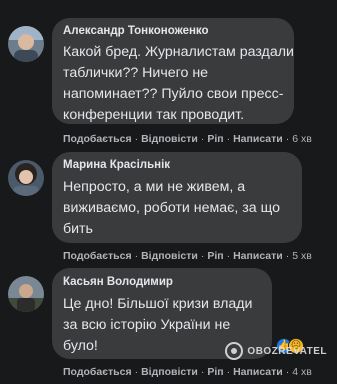 The width and height of the screenshot is (337, 384). I want to click on comment-text-line: таблички?? Ничего не, so click(136, 73).